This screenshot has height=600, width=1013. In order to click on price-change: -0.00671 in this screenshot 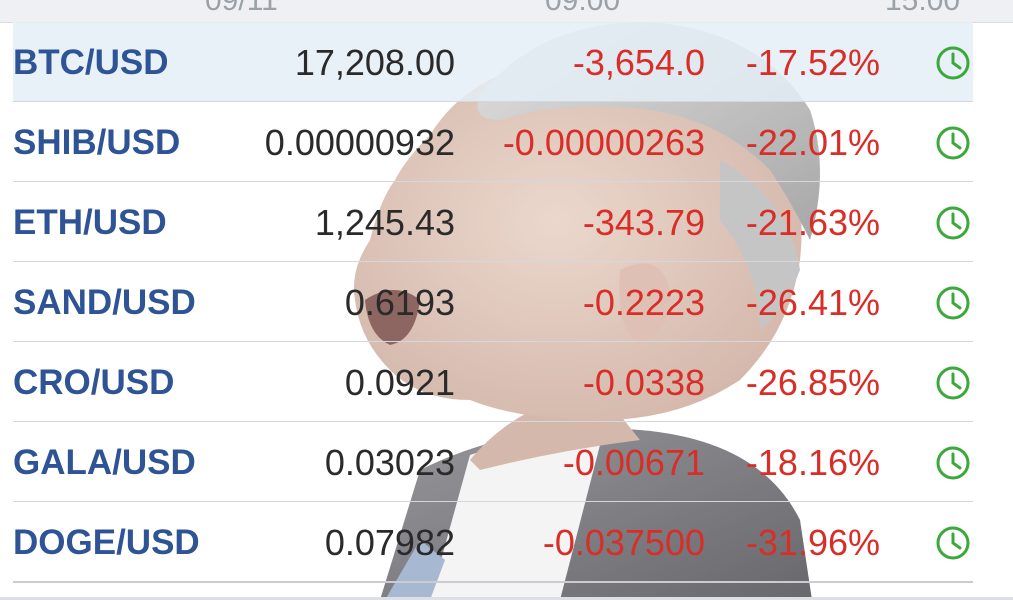, I will do `click(633, 462)`.